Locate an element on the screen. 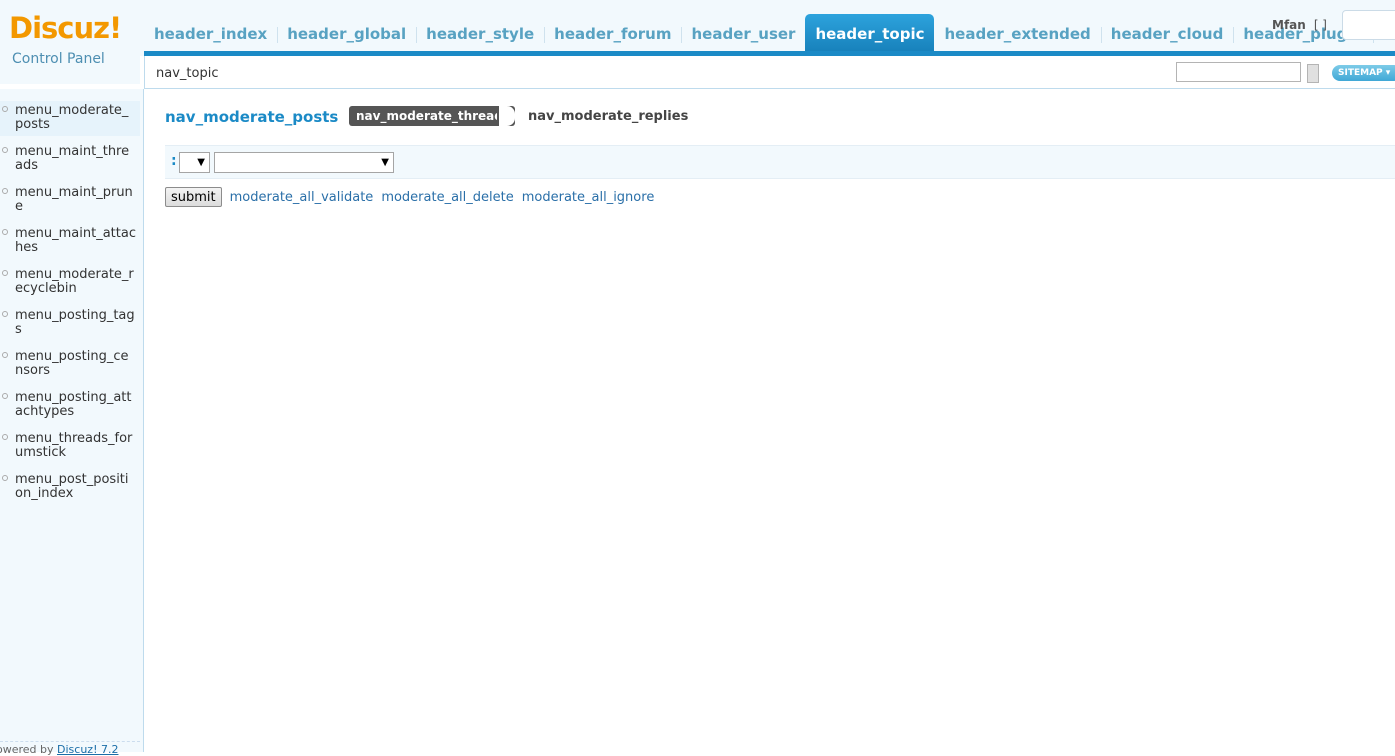 This screenshot has width=1395, height=756. user-bracket: [ ] is located at coordinates (1320, 25).